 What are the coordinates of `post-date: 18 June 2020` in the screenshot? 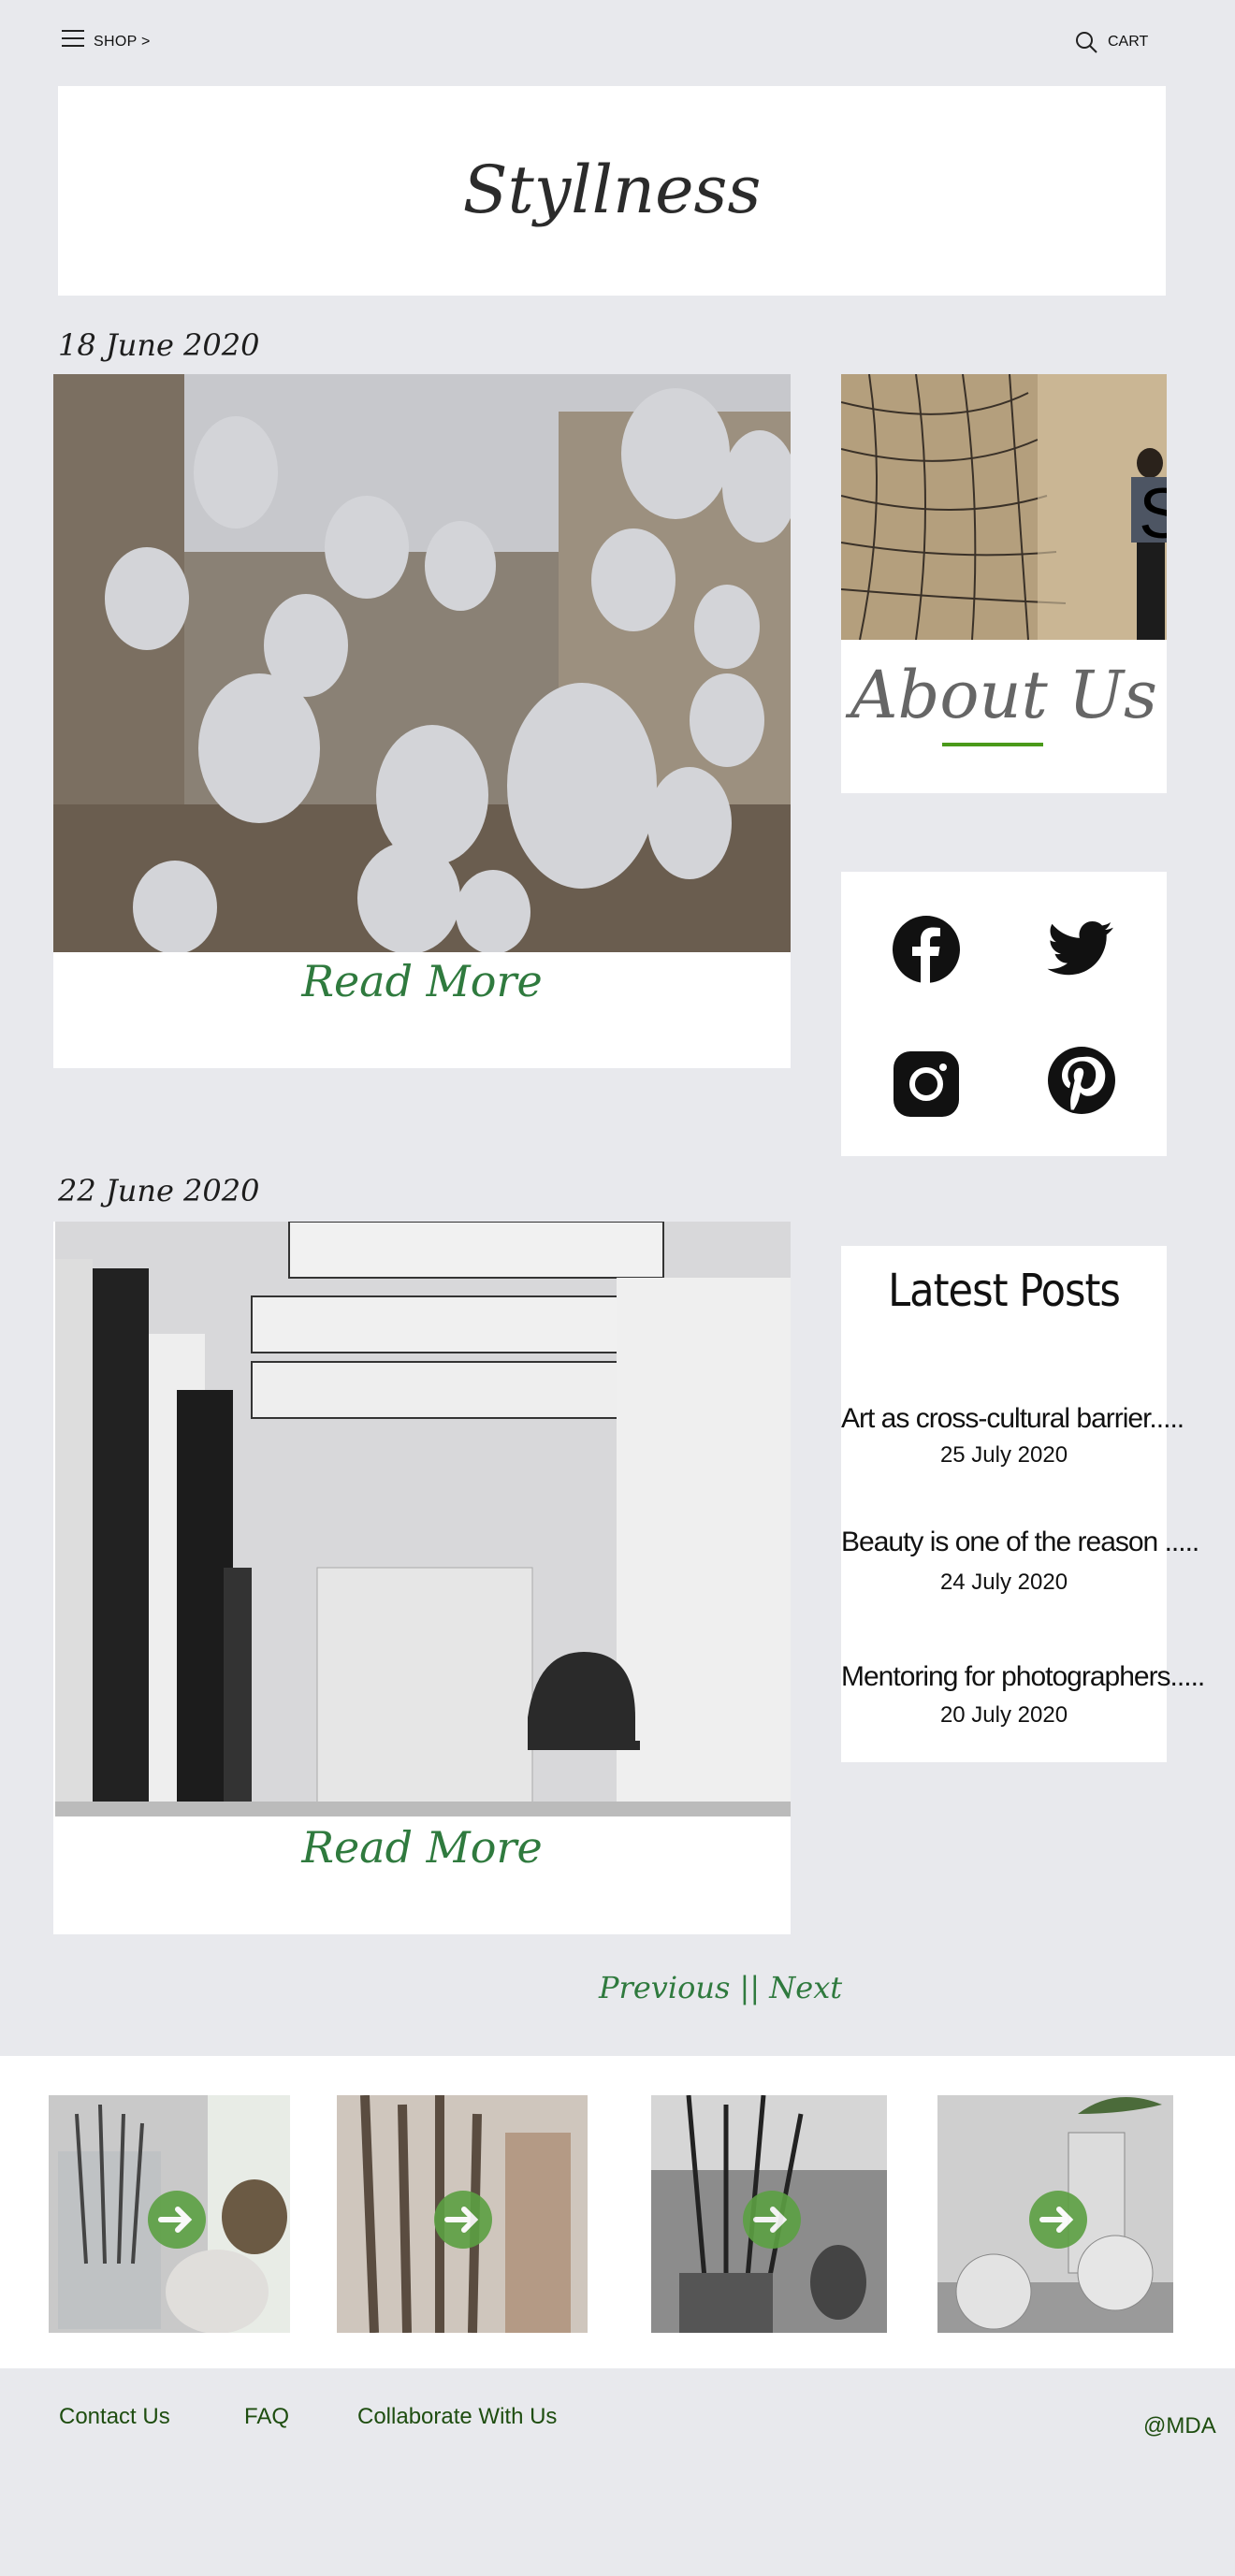 It's located at (159, 345).